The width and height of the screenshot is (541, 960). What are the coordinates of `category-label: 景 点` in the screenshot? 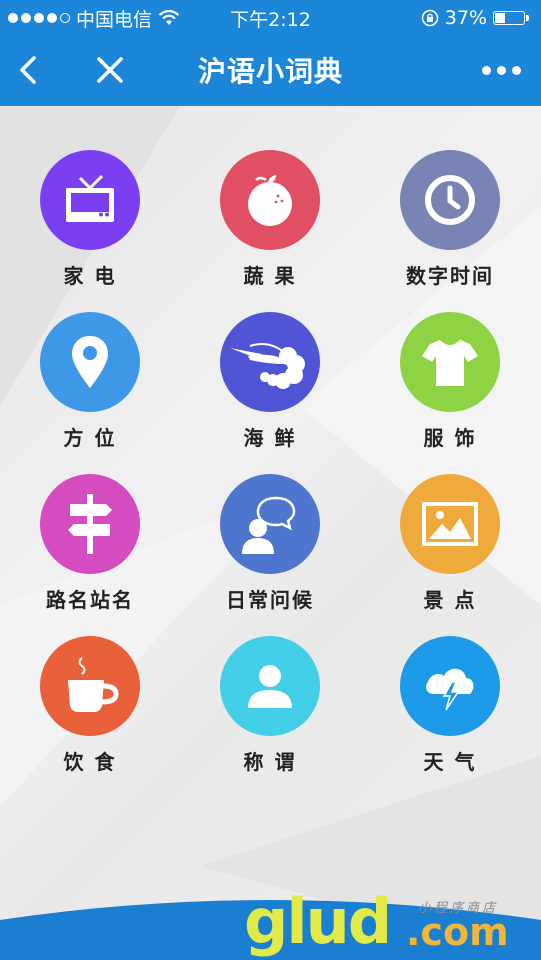 It's located at (450, 600).